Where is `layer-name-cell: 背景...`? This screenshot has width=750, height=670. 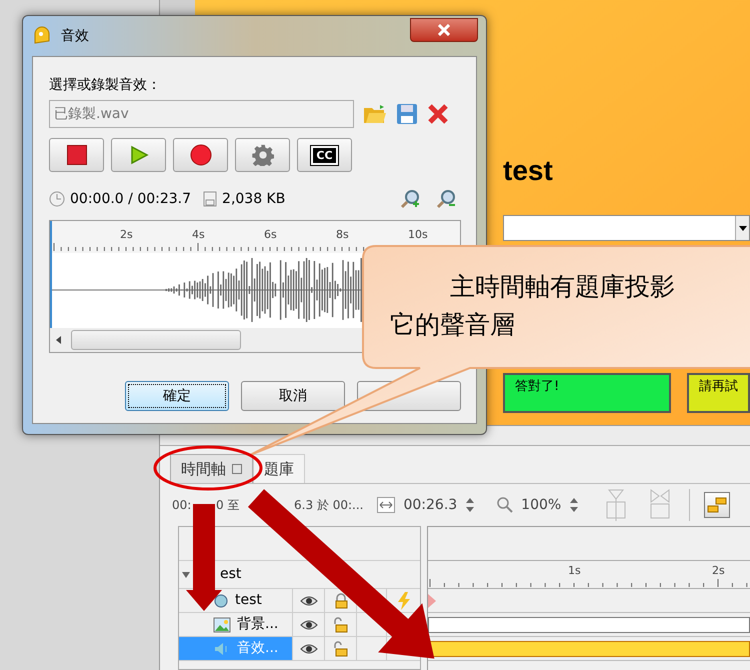 layer-name-cell: 背景... is located at coordinates (236, 624).